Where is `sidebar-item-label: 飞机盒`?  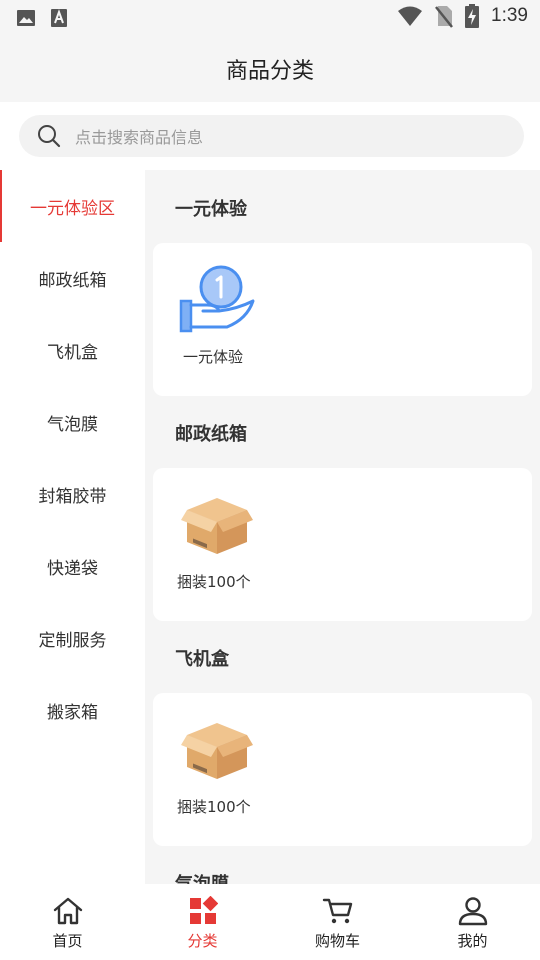 sidebar-item-label: 飞机盒 is located at coordinates (72, 352).